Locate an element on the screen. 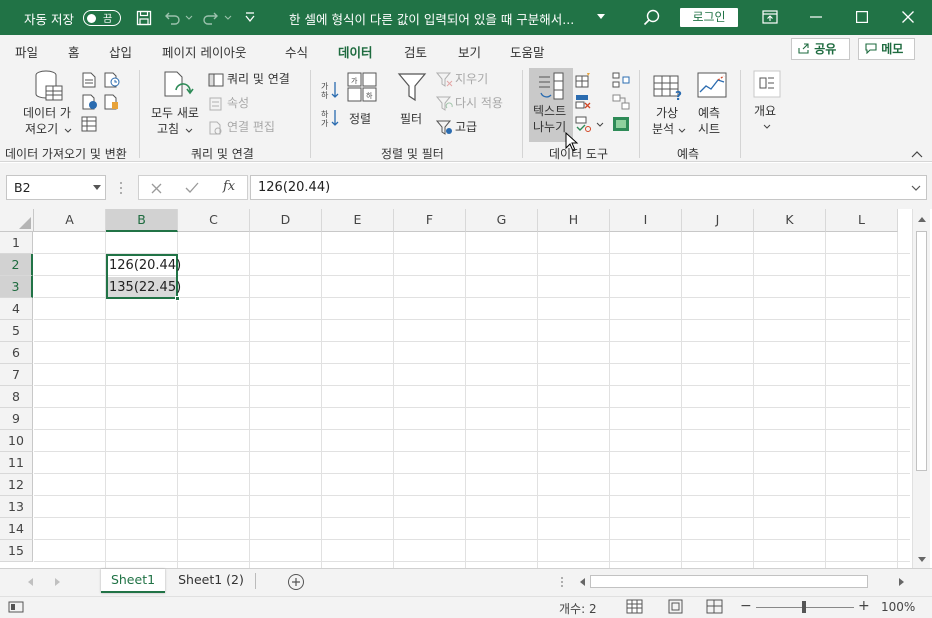  horizontal-scrollbar is located at coordinates (743, 581).